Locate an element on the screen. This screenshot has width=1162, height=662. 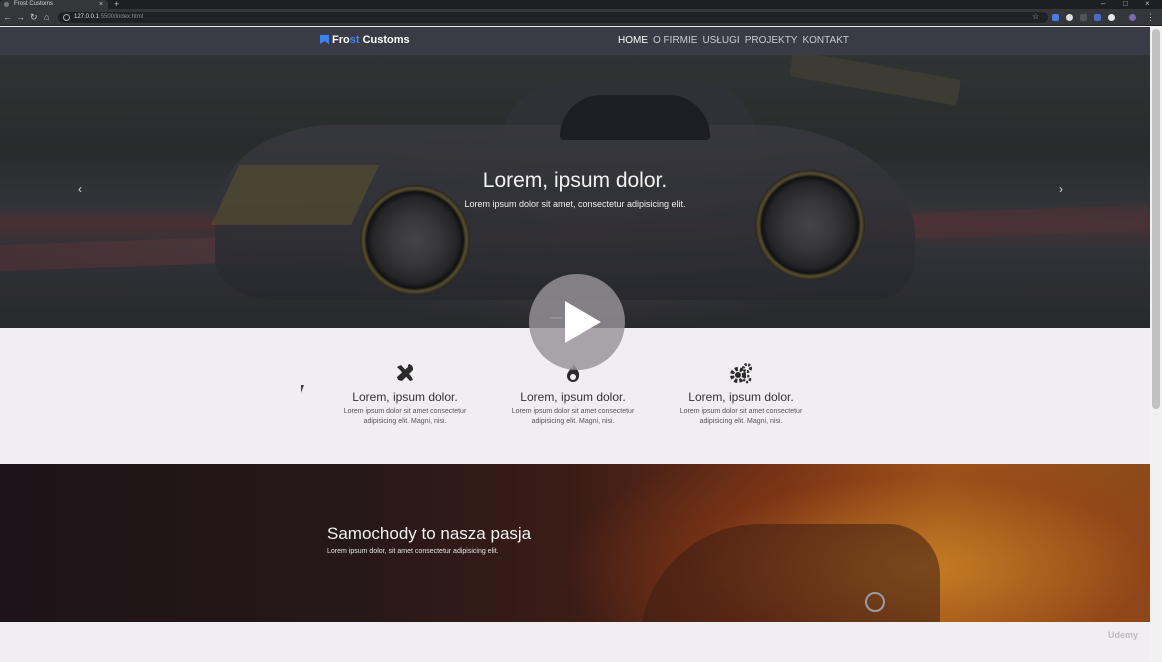
site-info-icon is located at coordinates (66, 17).